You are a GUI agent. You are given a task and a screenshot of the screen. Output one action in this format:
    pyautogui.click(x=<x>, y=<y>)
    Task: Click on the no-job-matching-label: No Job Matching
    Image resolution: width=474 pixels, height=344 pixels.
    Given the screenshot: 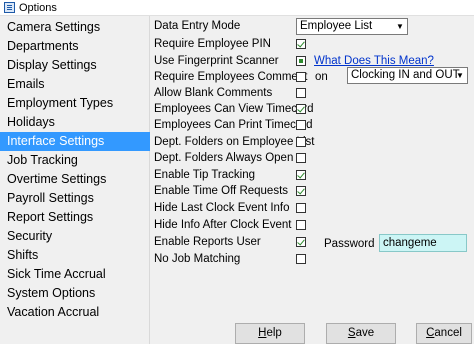 What is the action you would take?
    pyautogui.click(x=197, y=259)
    